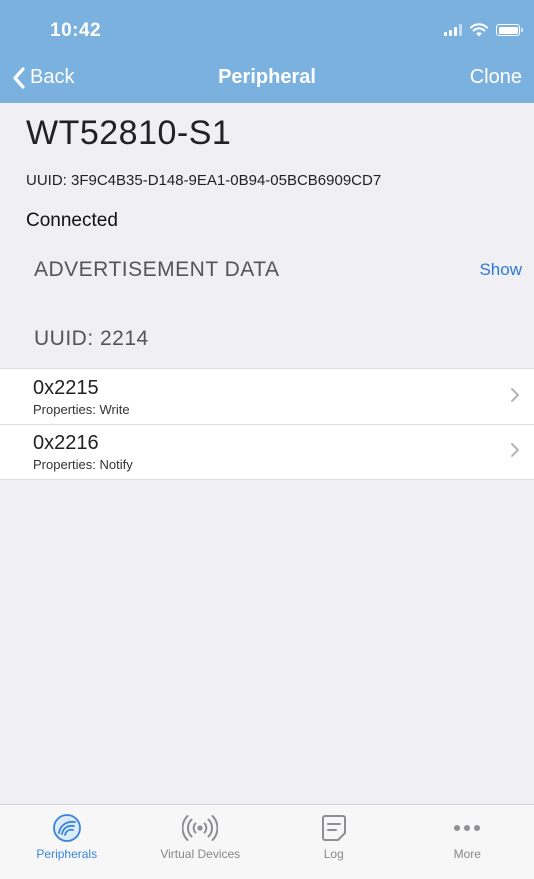  Describe the element at coordinates (19, 77) in the screenshot. I see `chevron-left-icon` at that location.